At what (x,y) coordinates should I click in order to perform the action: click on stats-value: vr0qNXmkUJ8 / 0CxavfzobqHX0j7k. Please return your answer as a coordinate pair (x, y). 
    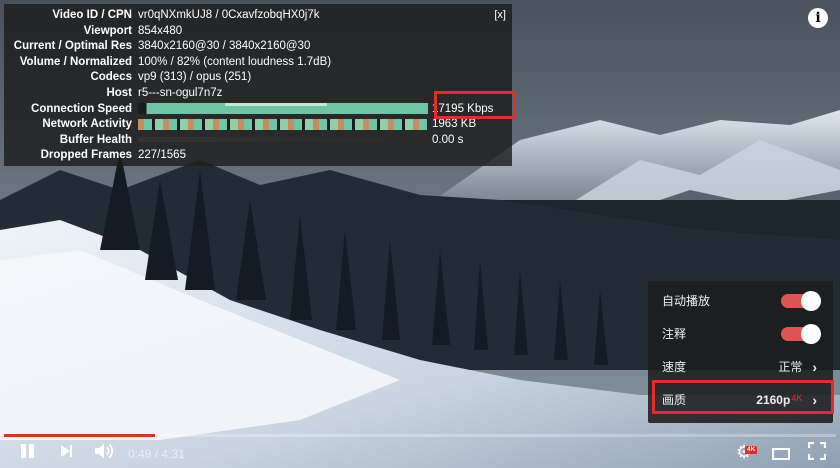
    Looking at the image, I should click on (229, 15).